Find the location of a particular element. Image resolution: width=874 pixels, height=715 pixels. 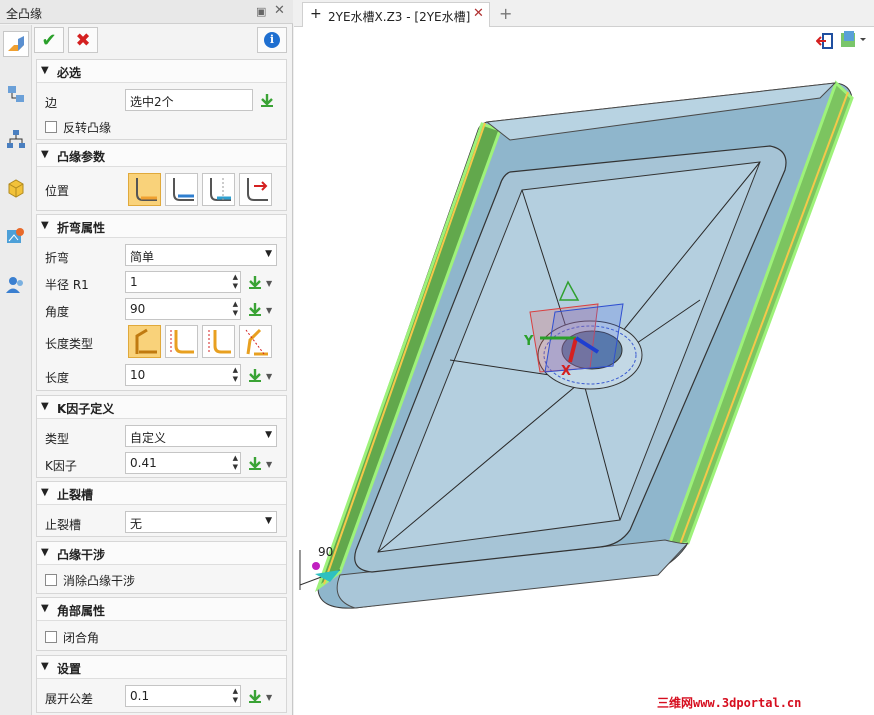

info-button: i is located at coordinates (272, 40).